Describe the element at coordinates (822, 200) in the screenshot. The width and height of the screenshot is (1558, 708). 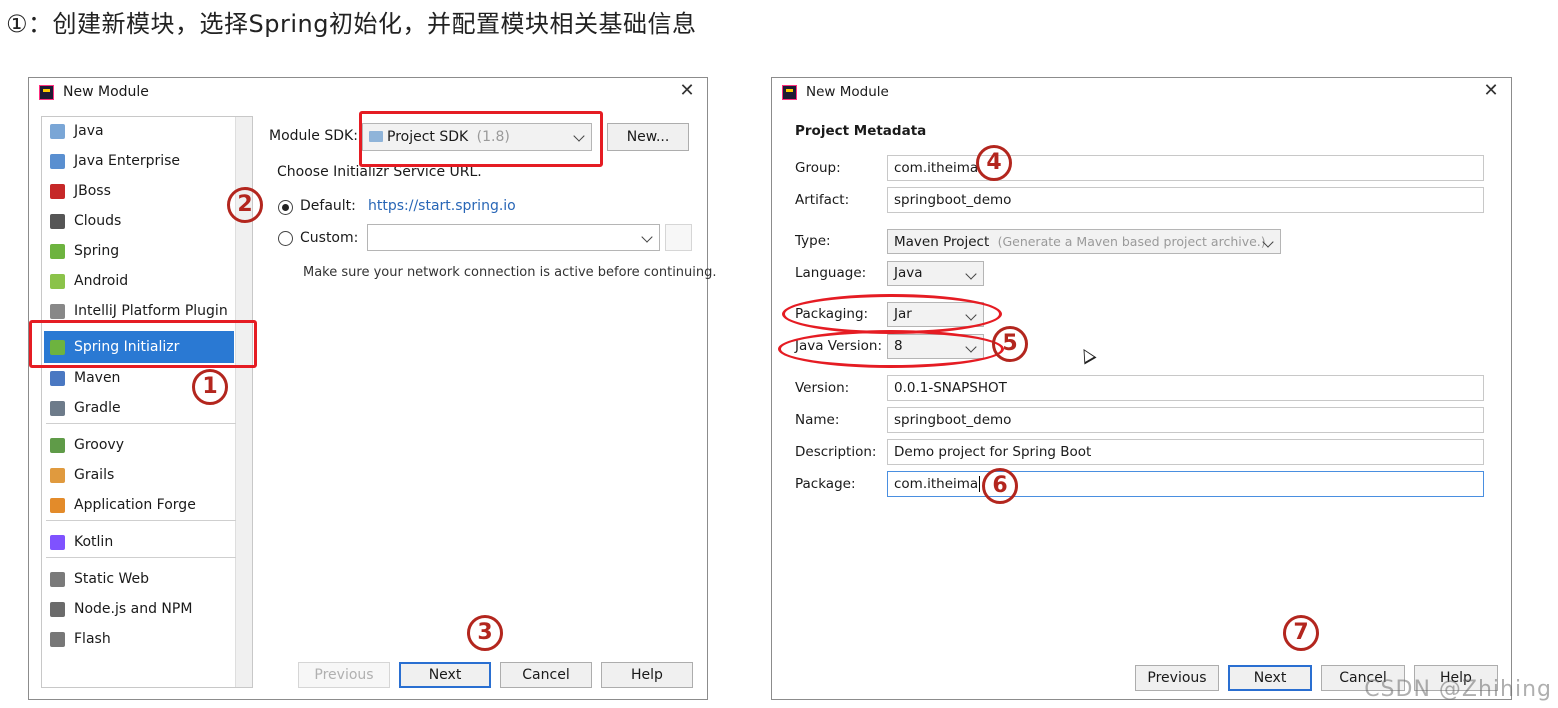
I see `artifact-label: Artifact:` at that location.